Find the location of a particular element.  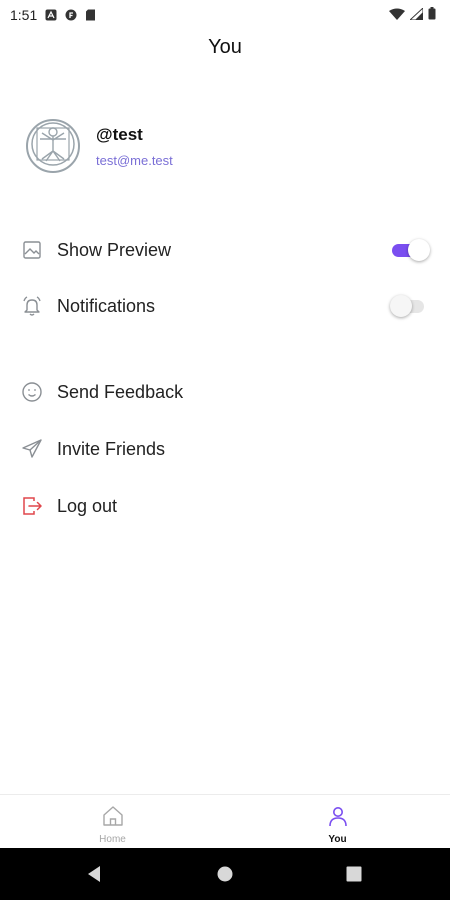

invite-friends-label: Invite Friends is located at coordinates (111, 448).